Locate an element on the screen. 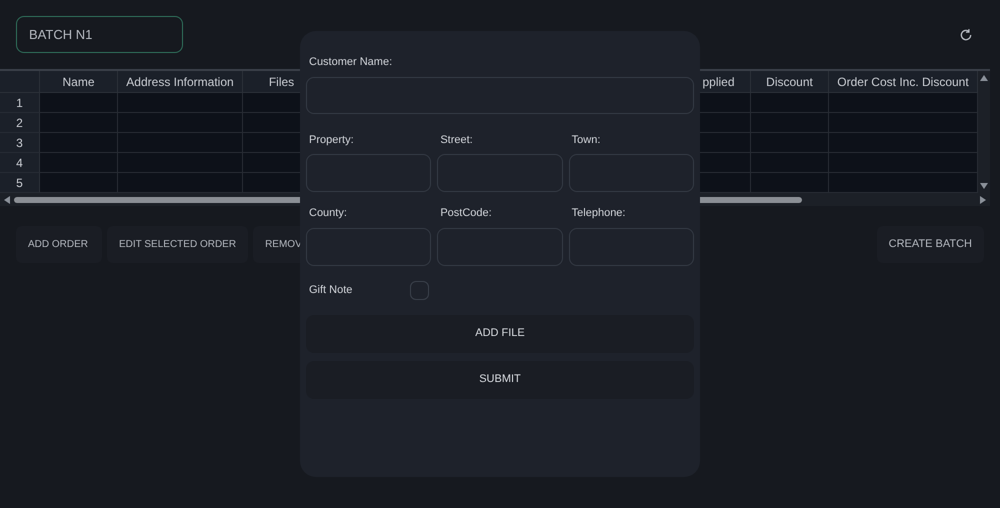 This screenshot has height=508, width=1000. refresh-icon is located at coordinates (966, 35).